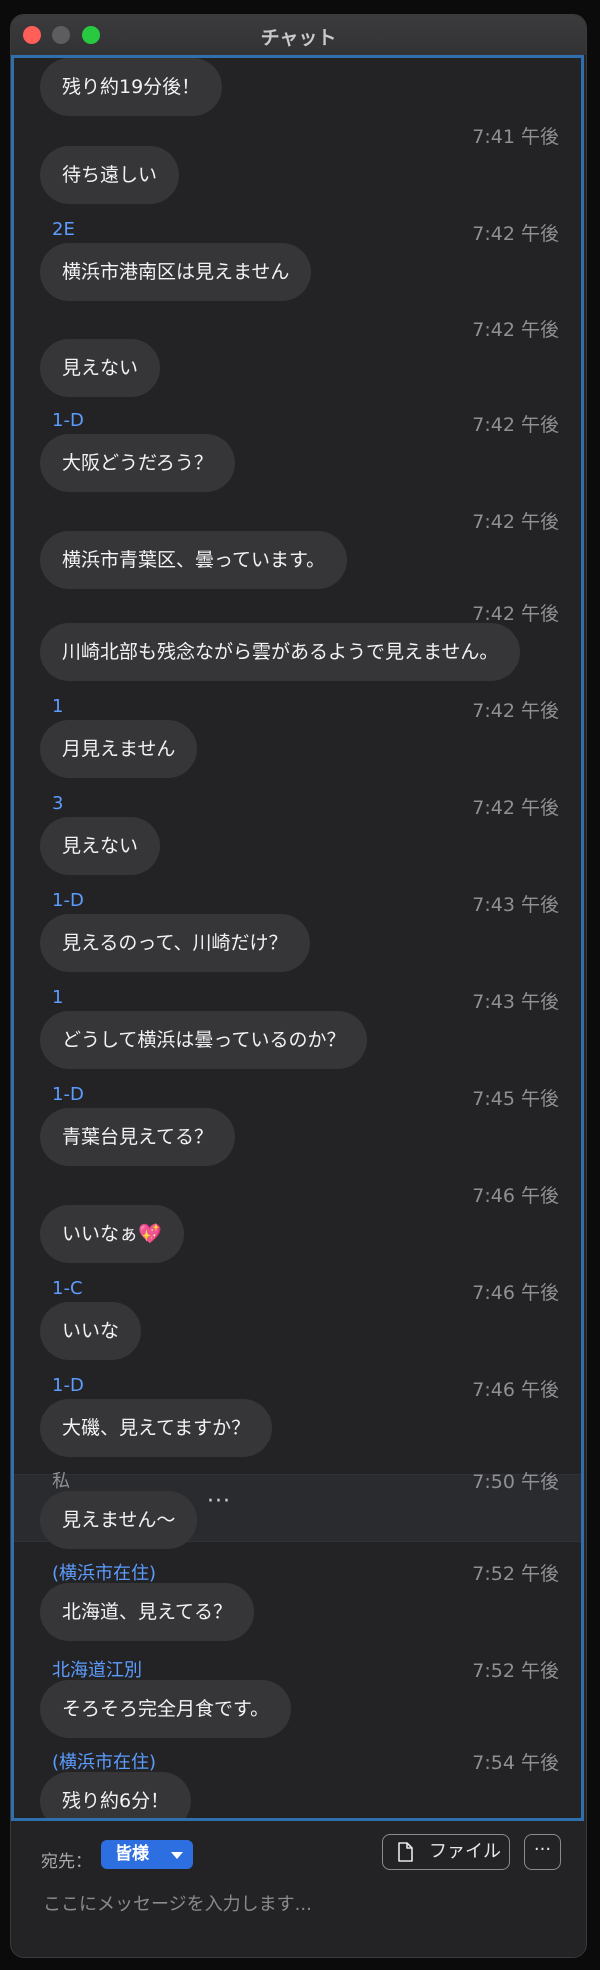 This screenshot has height=1970, width=600. Describe the element at coordinates (303, 1904) in the screenshot. I see `message-input` at that location.